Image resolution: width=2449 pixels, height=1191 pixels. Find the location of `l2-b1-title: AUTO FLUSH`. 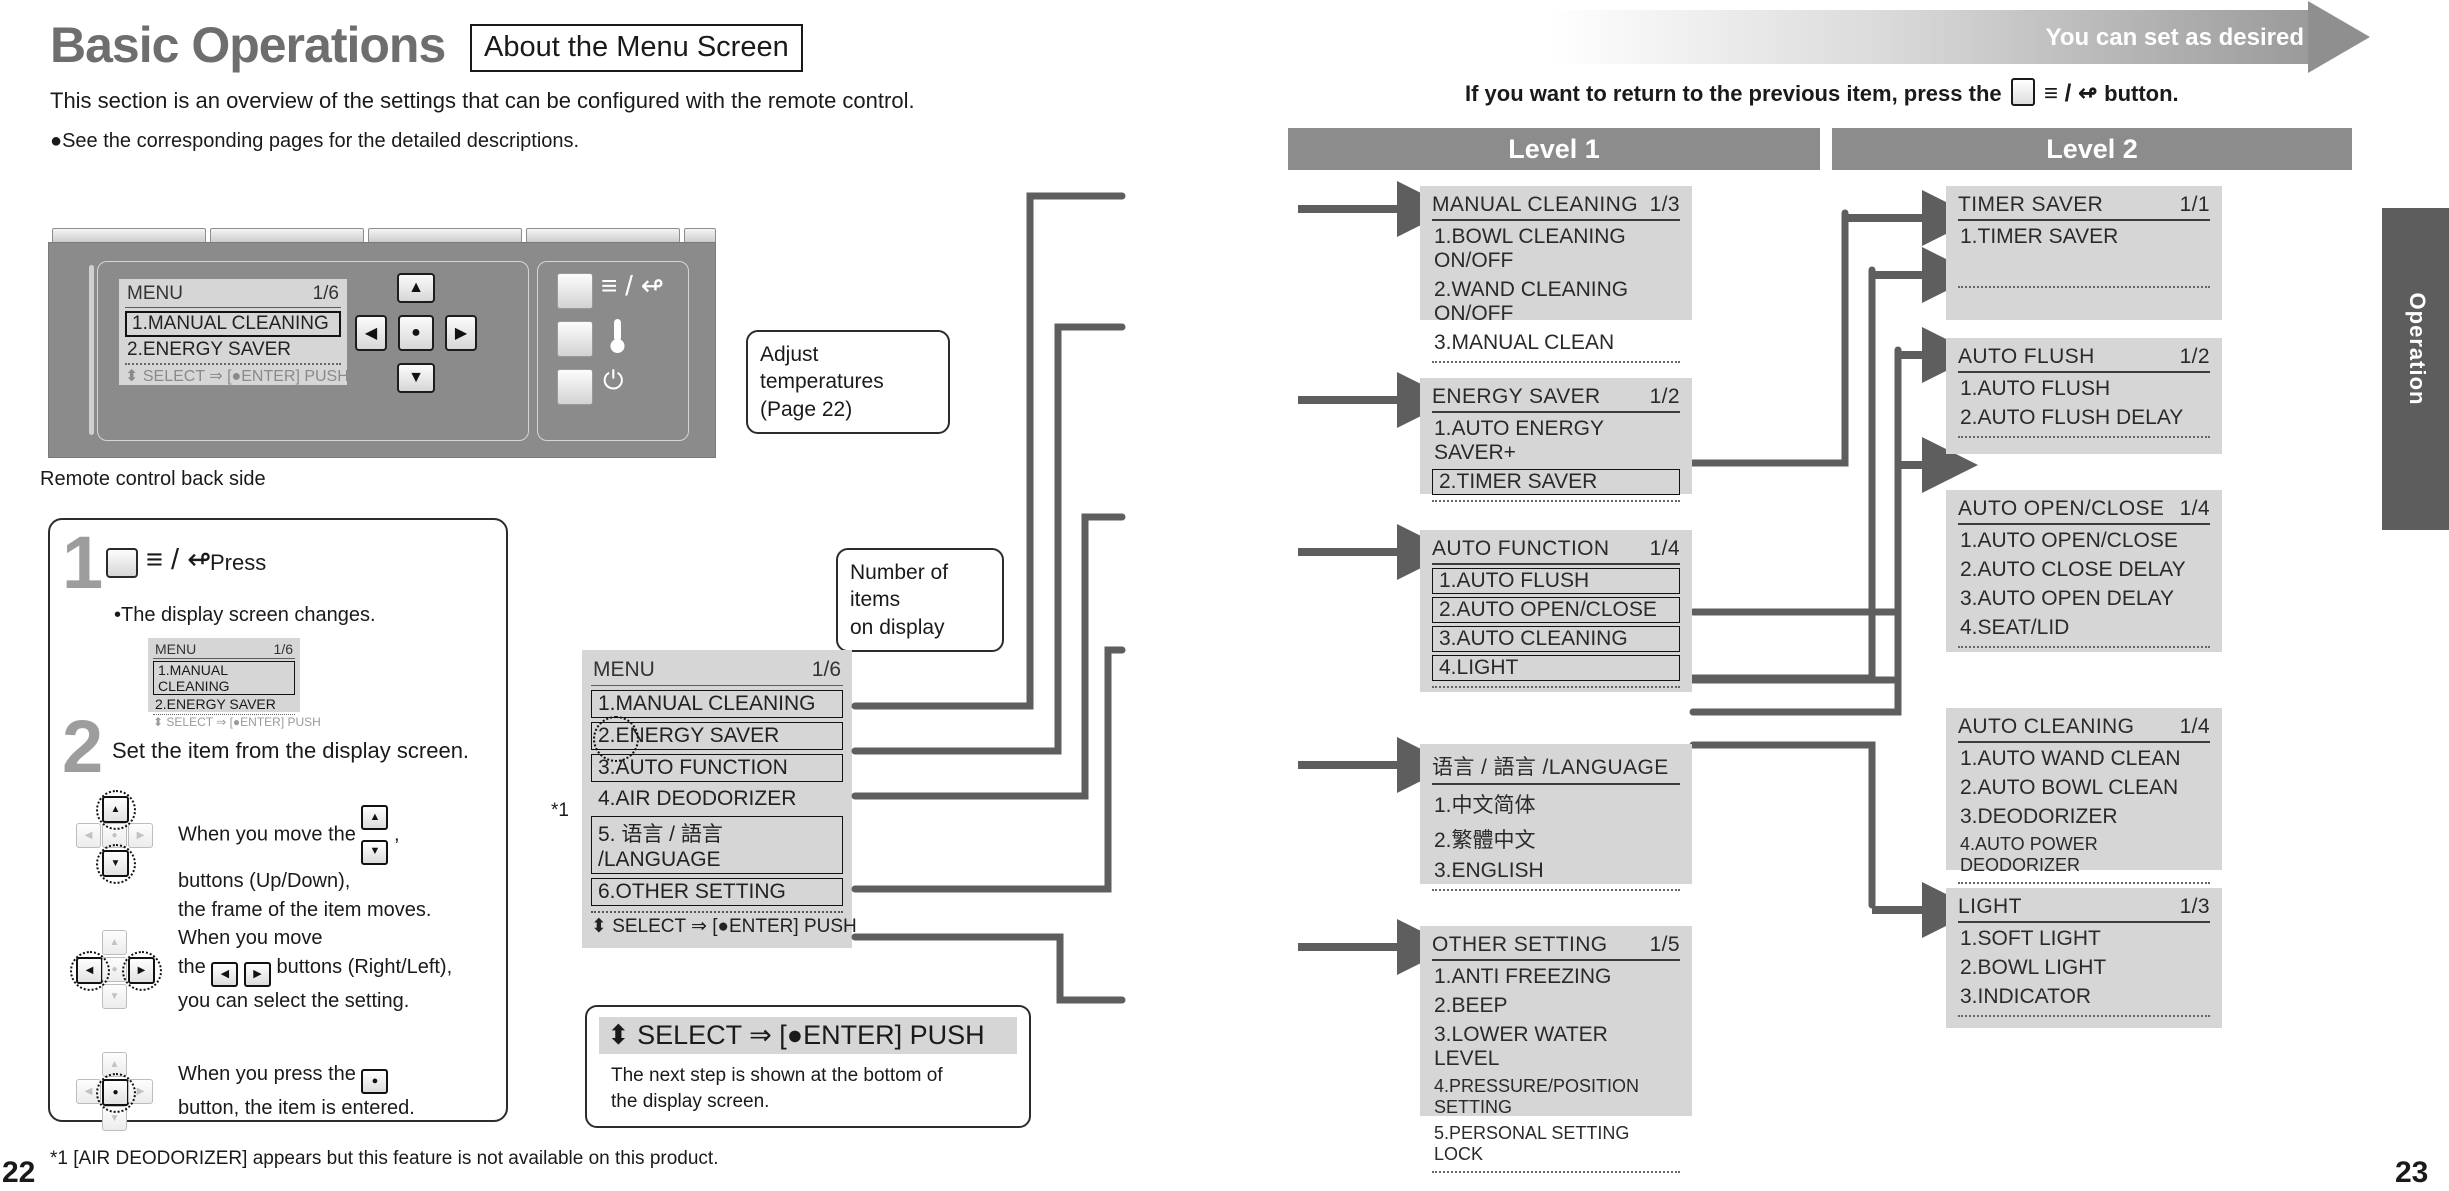

l2-b1-title: AUTO FLUSH is located at coordinates (2026, 356).